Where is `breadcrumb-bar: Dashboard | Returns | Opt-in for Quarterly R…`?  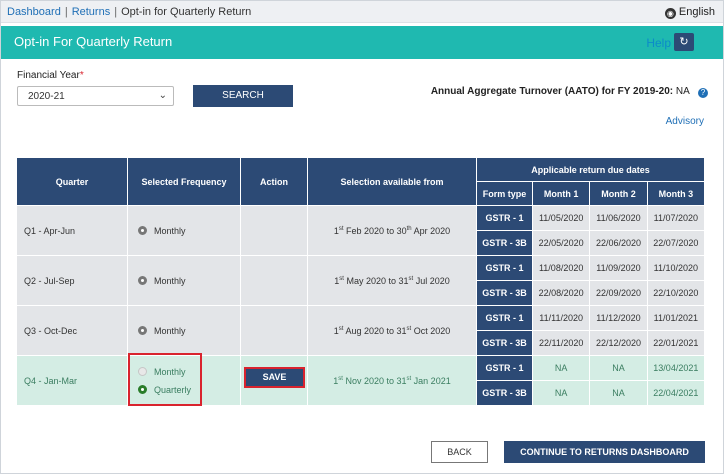 breadcrumb-bar: Dashboard | Returns | Opt-in for Quarterly R… is located at coordinates (362, 12).